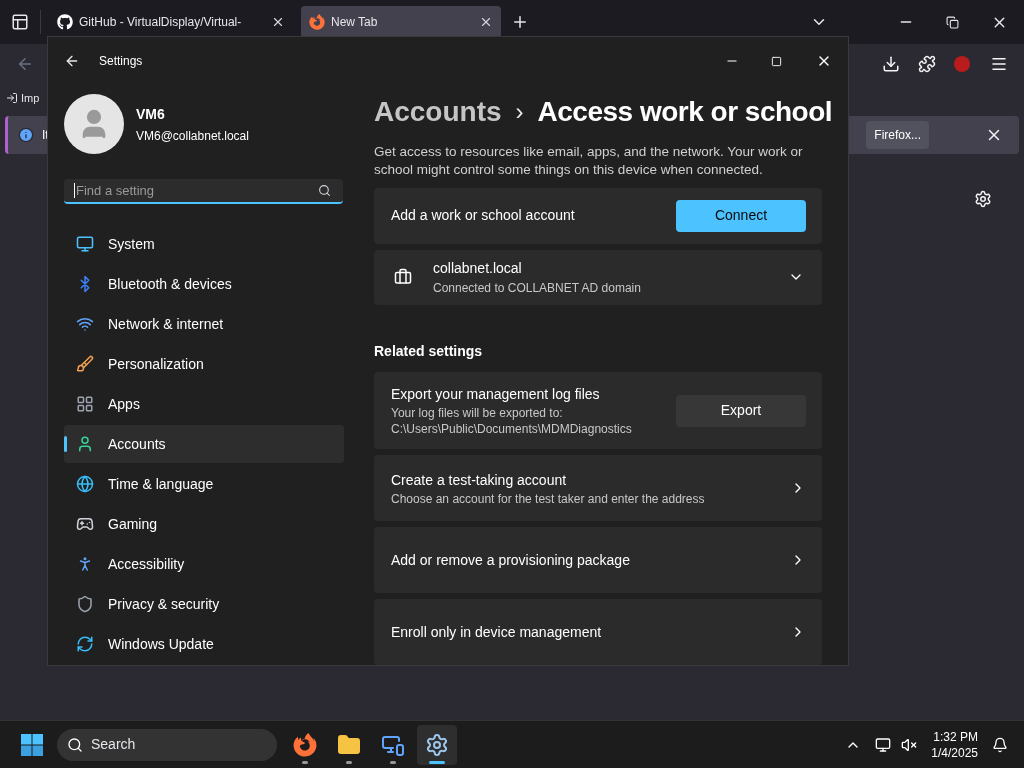  Describe the element at coordinates (151, 114) in the screenshot. I see `user-name: VM6` at that location.